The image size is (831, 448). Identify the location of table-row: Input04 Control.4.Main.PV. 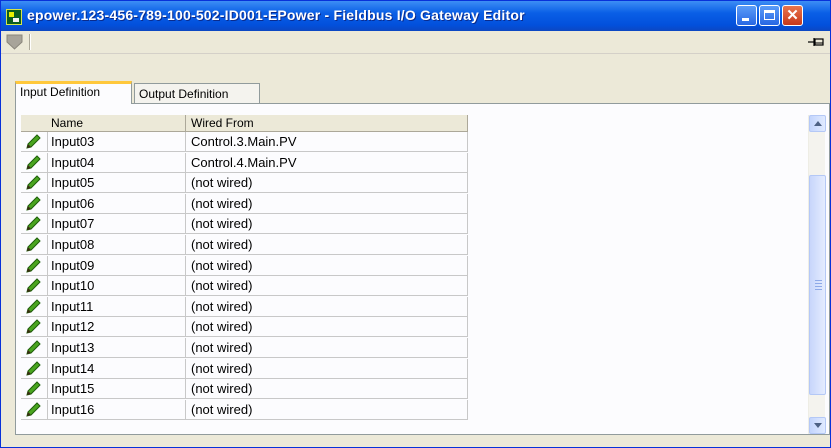
(244, 163).